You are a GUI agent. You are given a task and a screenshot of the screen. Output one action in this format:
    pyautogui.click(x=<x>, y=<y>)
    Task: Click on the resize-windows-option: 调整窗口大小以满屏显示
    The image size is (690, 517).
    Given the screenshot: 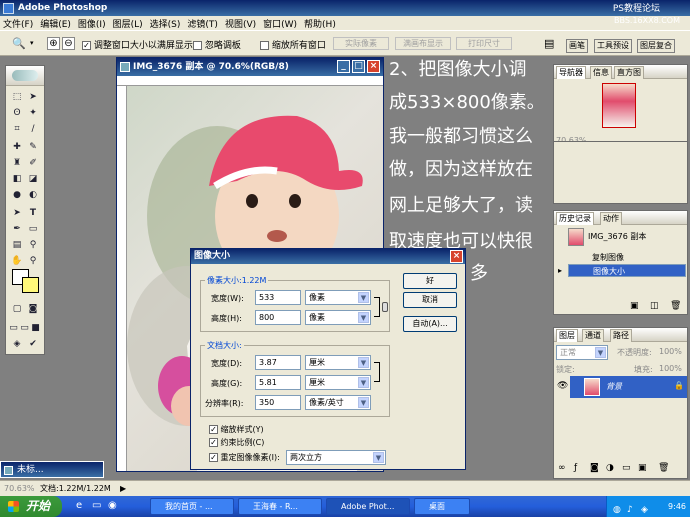 What is the action you would take?
    pyautogui.click(x=137, y=44)
    